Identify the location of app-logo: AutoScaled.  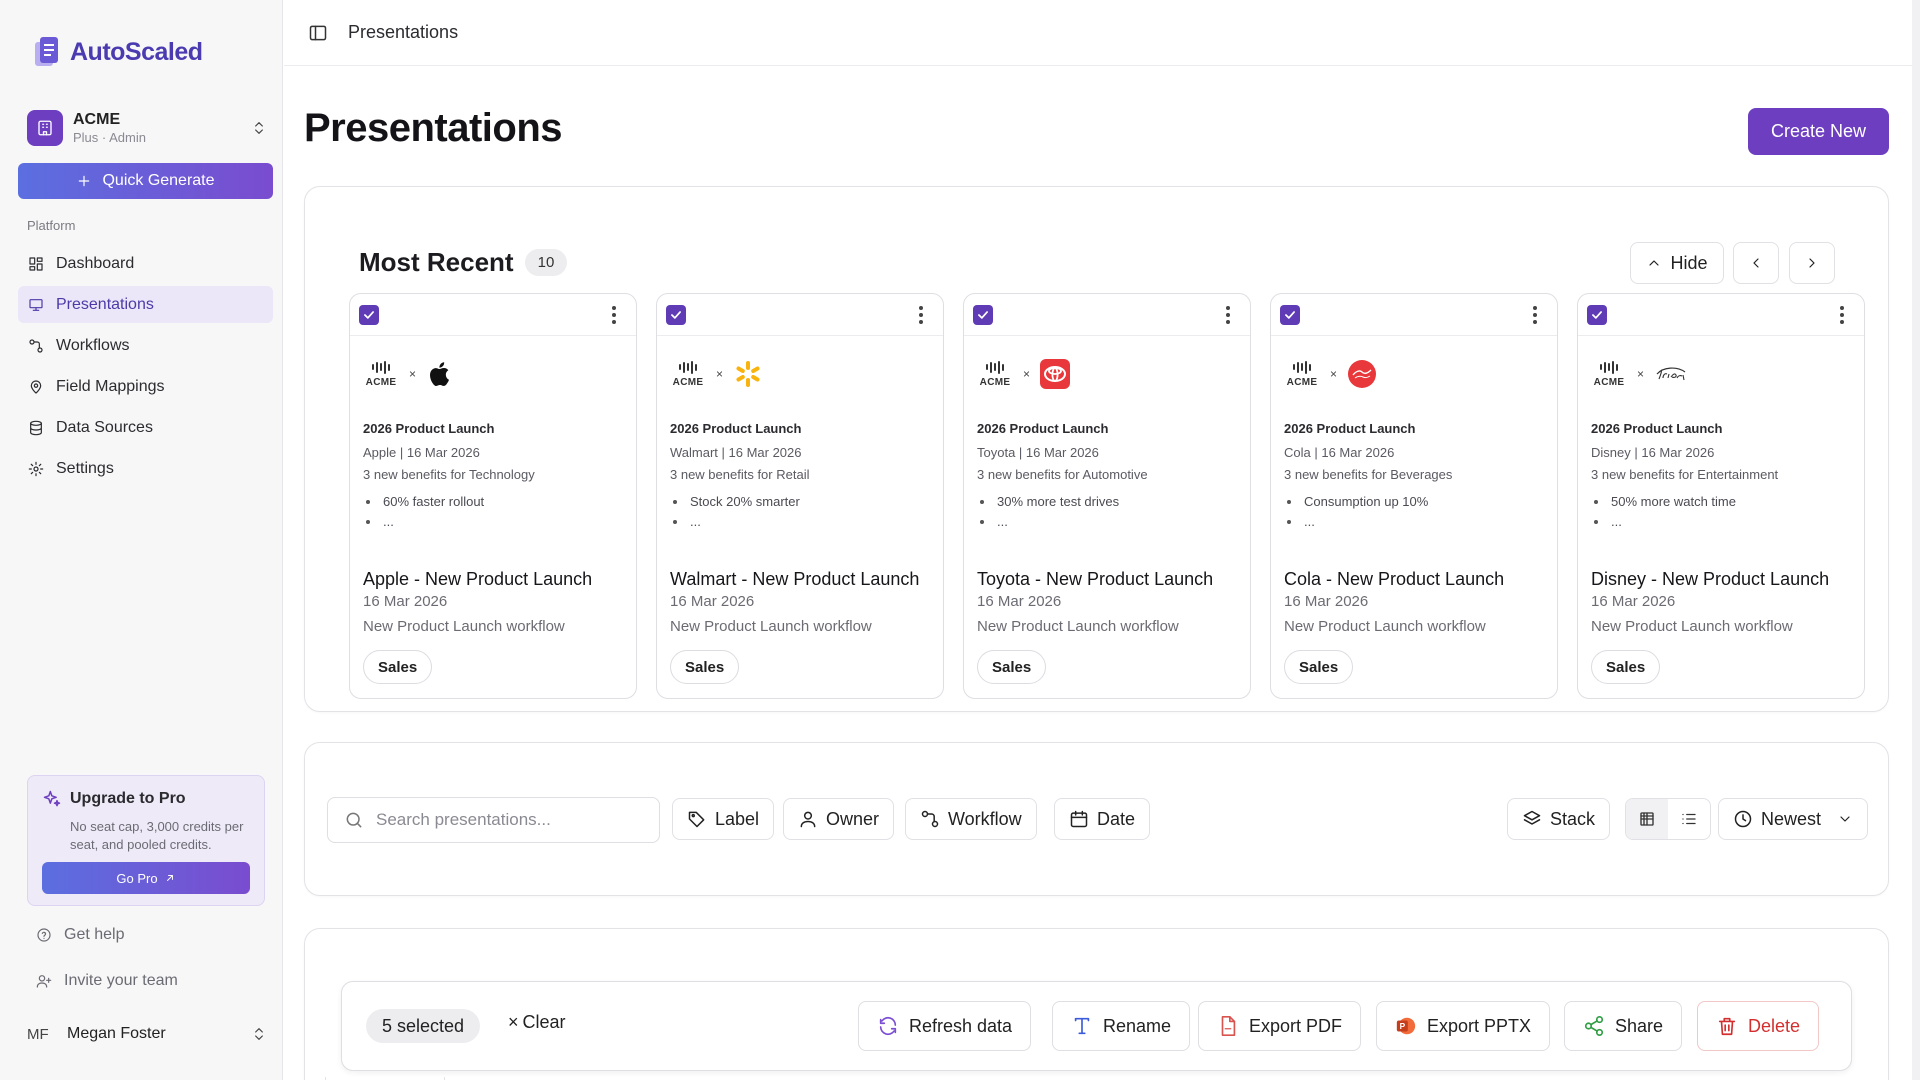
(117, 52).